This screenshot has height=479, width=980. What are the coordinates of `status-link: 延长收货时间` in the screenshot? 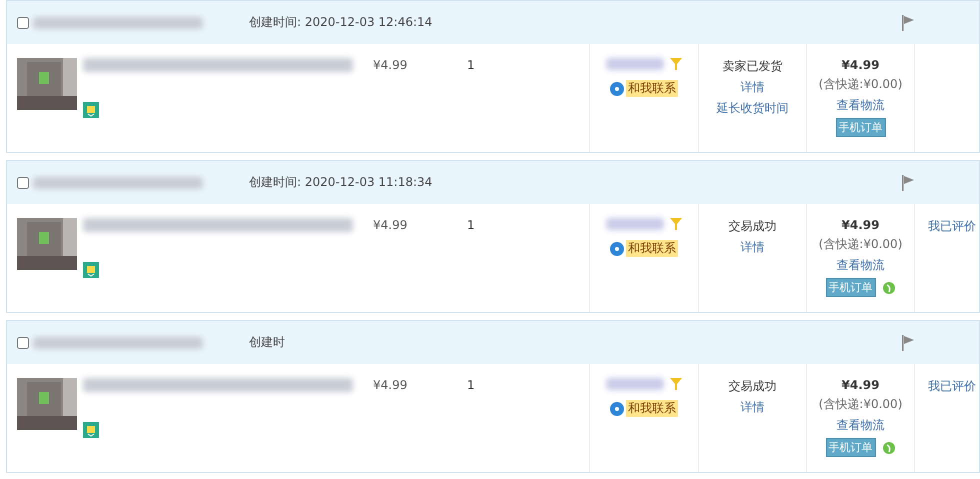 It's located at (752, 108).